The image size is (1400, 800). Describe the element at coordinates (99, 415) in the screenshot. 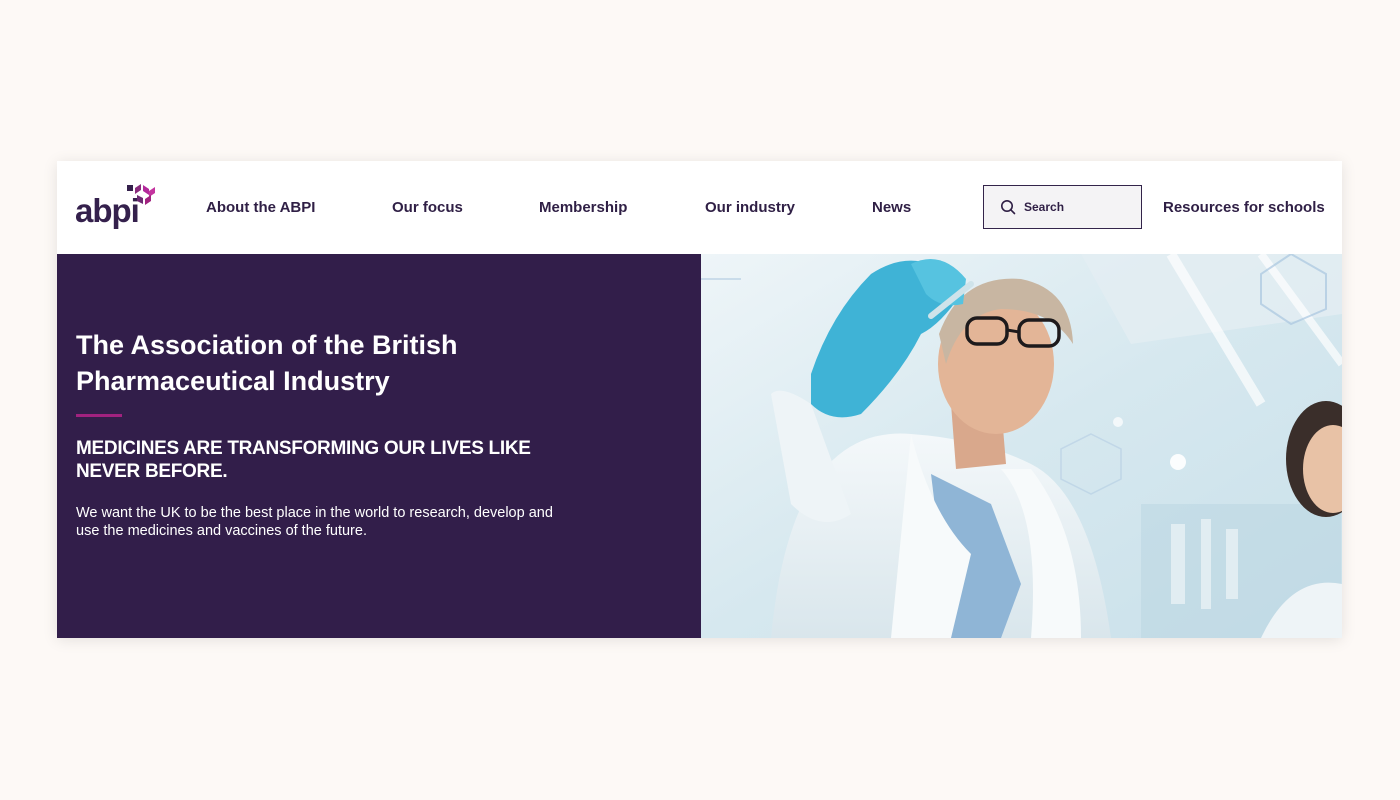

I see `hero-divider` at that location.